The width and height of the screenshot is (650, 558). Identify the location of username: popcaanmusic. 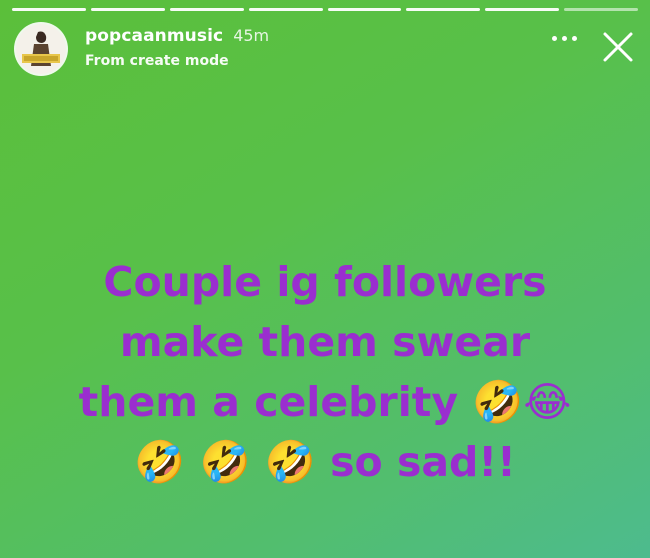
(154, 36).